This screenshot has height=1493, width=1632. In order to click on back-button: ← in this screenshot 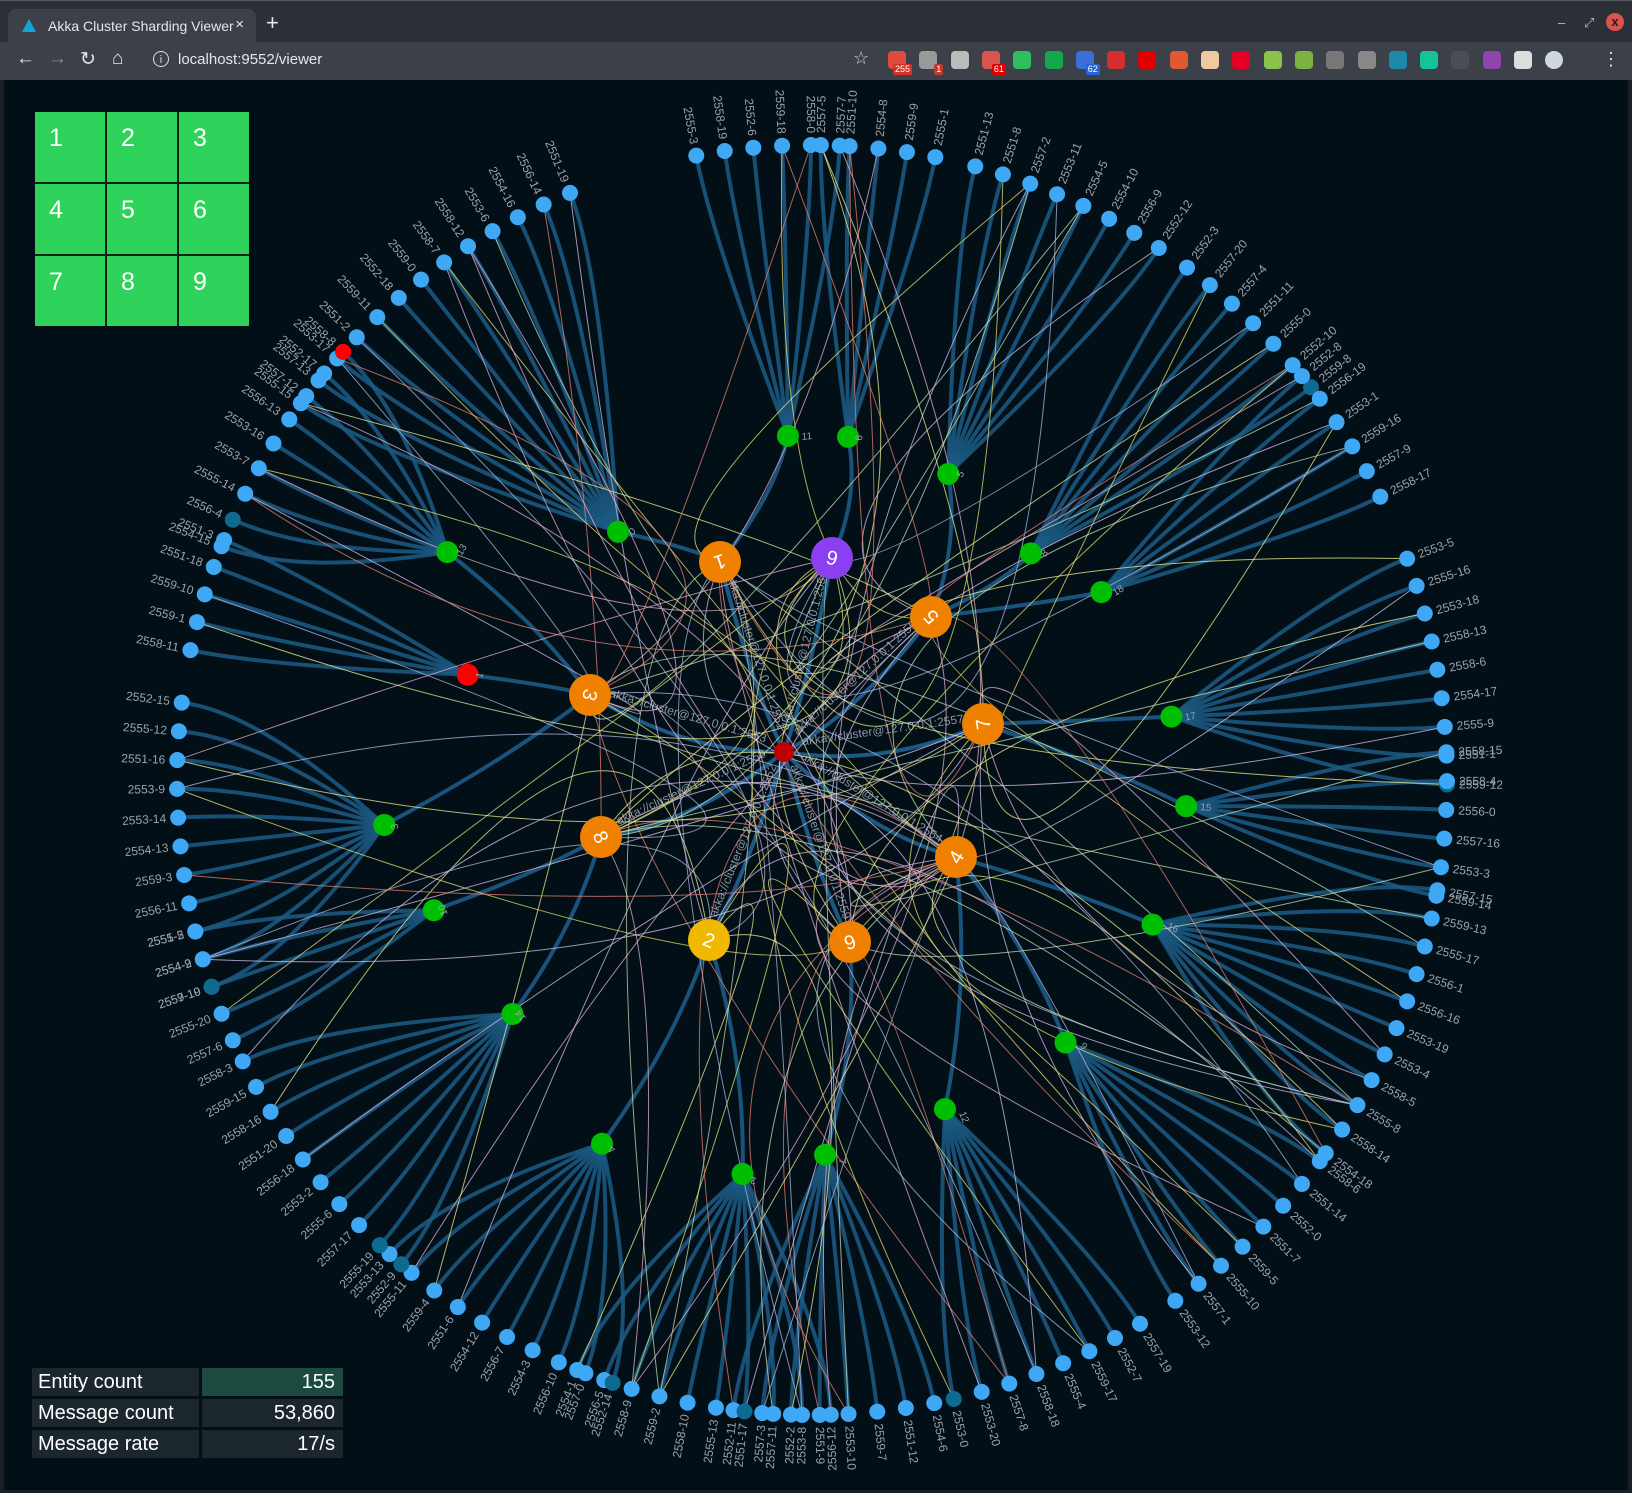, I will do `click(25, 59)`.